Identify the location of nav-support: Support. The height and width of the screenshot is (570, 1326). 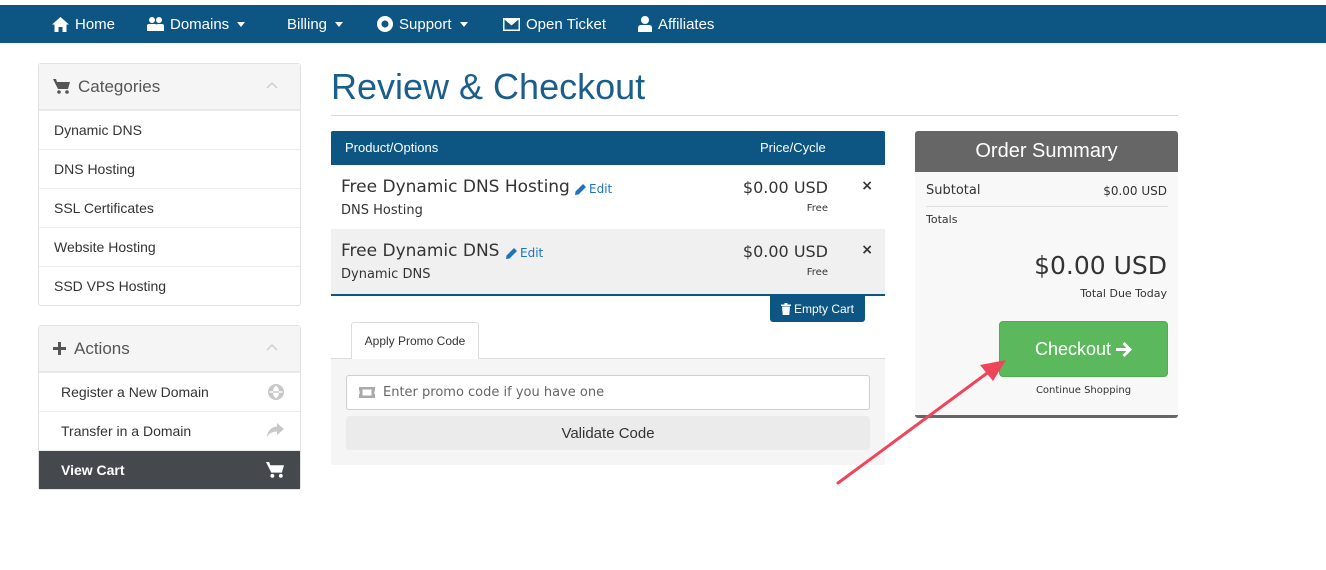
(422, 24).